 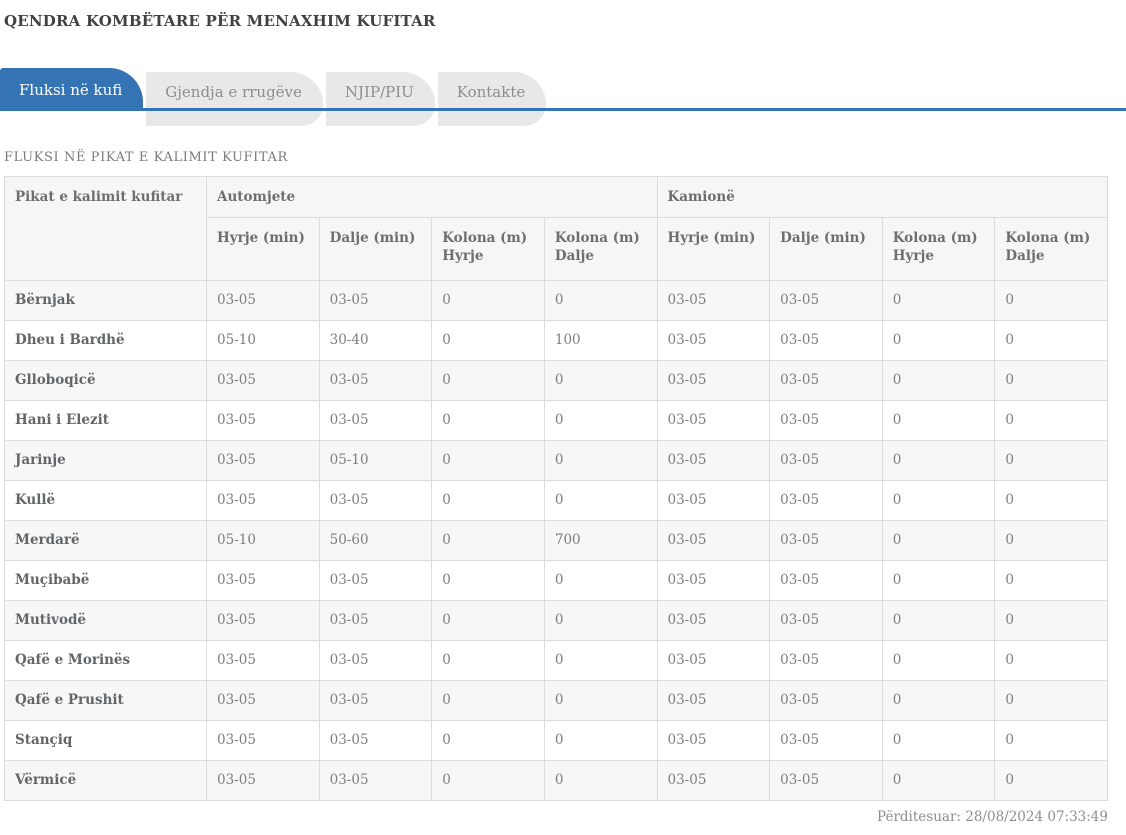 I want to click on crossing-point-name: Vërmicë, so click(x=105, y=780).